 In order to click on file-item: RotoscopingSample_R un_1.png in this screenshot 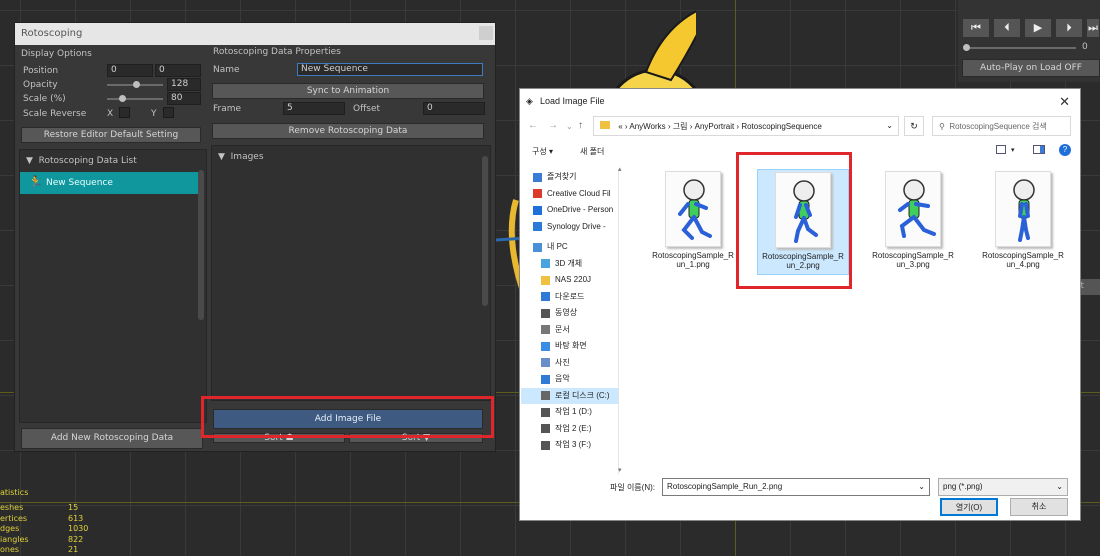, I will do `click(693, 222)`.